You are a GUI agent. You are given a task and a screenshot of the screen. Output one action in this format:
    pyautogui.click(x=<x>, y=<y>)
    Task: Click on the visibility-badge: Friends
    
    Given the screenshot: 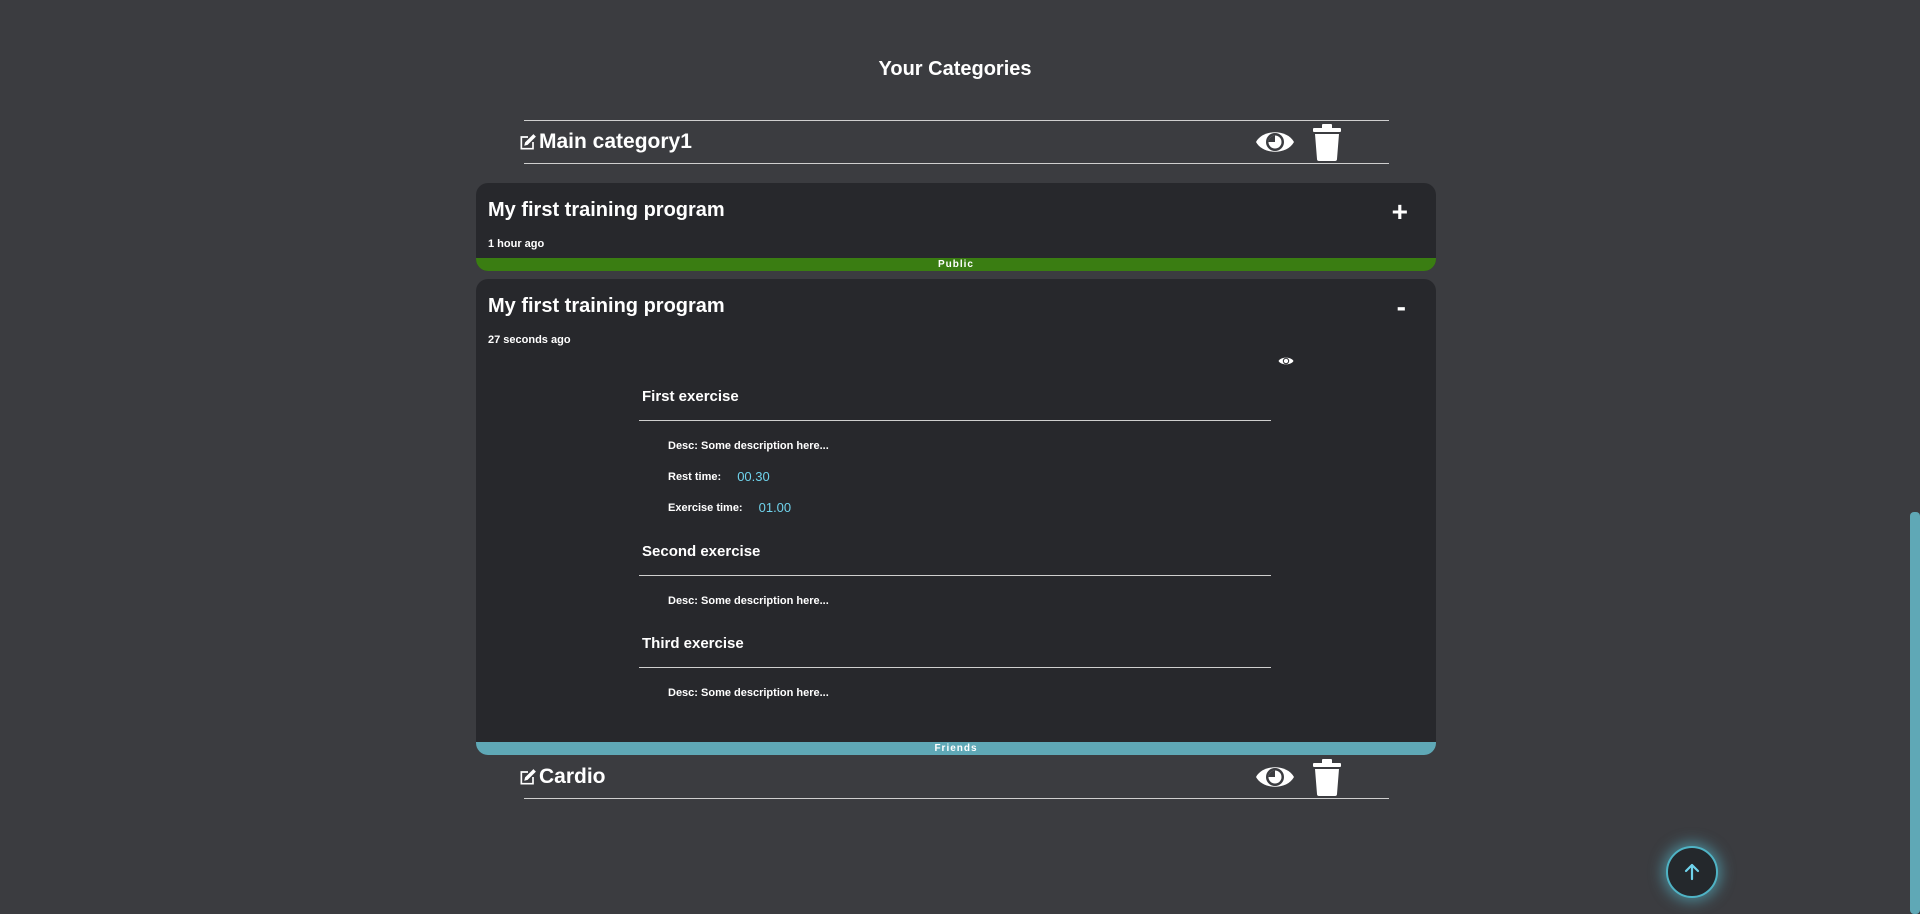 What is the action you would take?
    pyautogui.click(x=956, y=748)
    